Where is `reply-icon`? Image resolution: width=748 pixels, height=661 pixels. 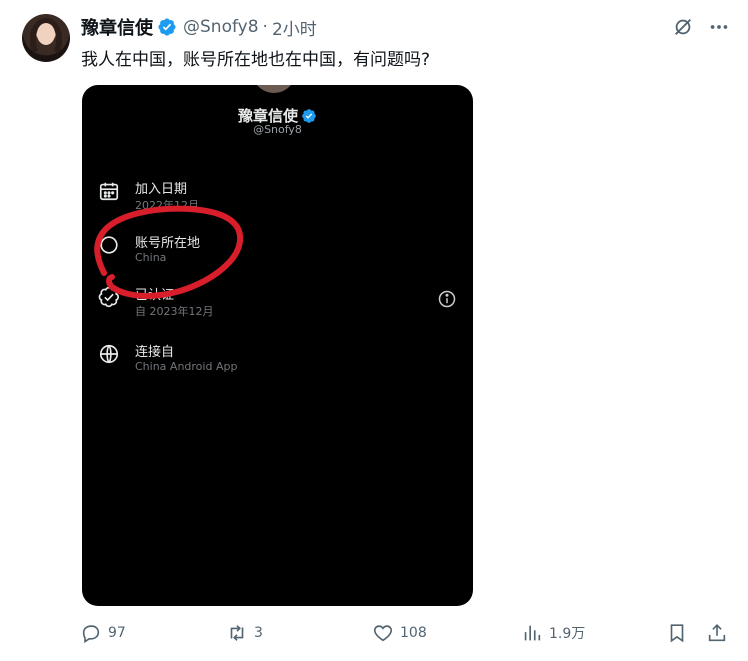 reply-icon is located at coordinates (91, 634).